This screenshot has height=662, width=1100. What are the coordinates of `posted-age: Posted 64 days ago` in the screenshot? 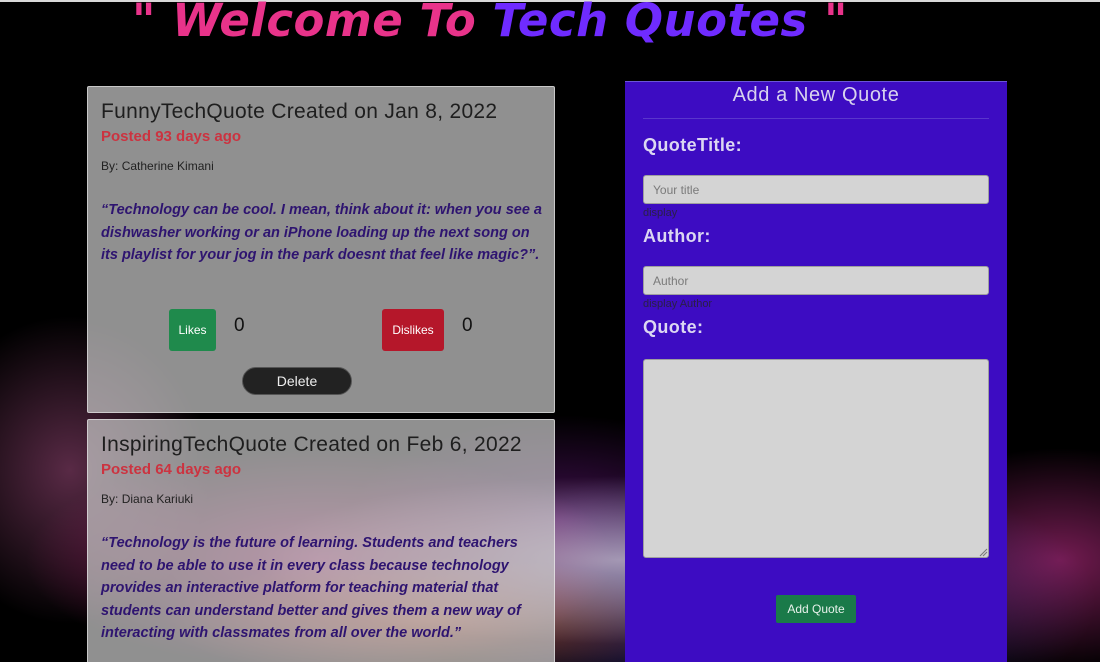 It's located at (321, 469).